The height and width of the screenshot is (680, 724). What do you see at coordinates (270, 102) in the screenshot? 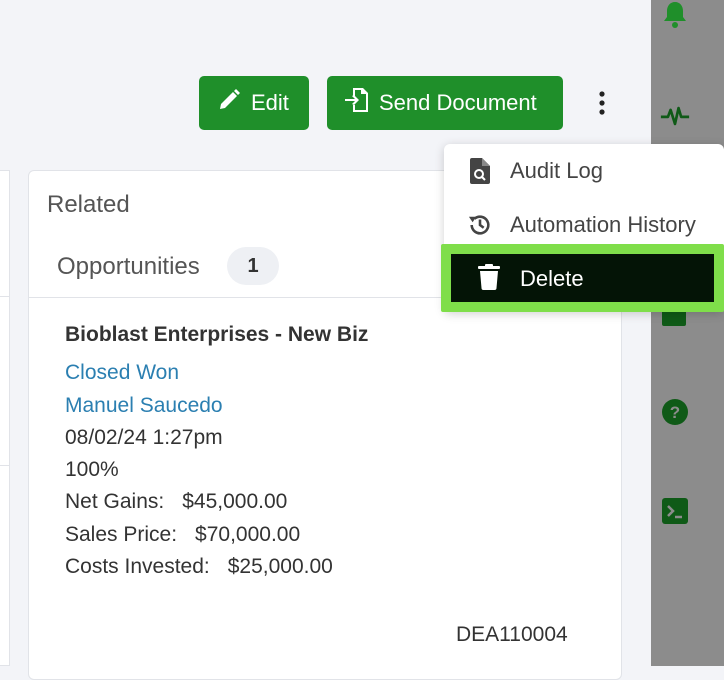
I see `edit-label: Edit` at bounding box center [270, 102].